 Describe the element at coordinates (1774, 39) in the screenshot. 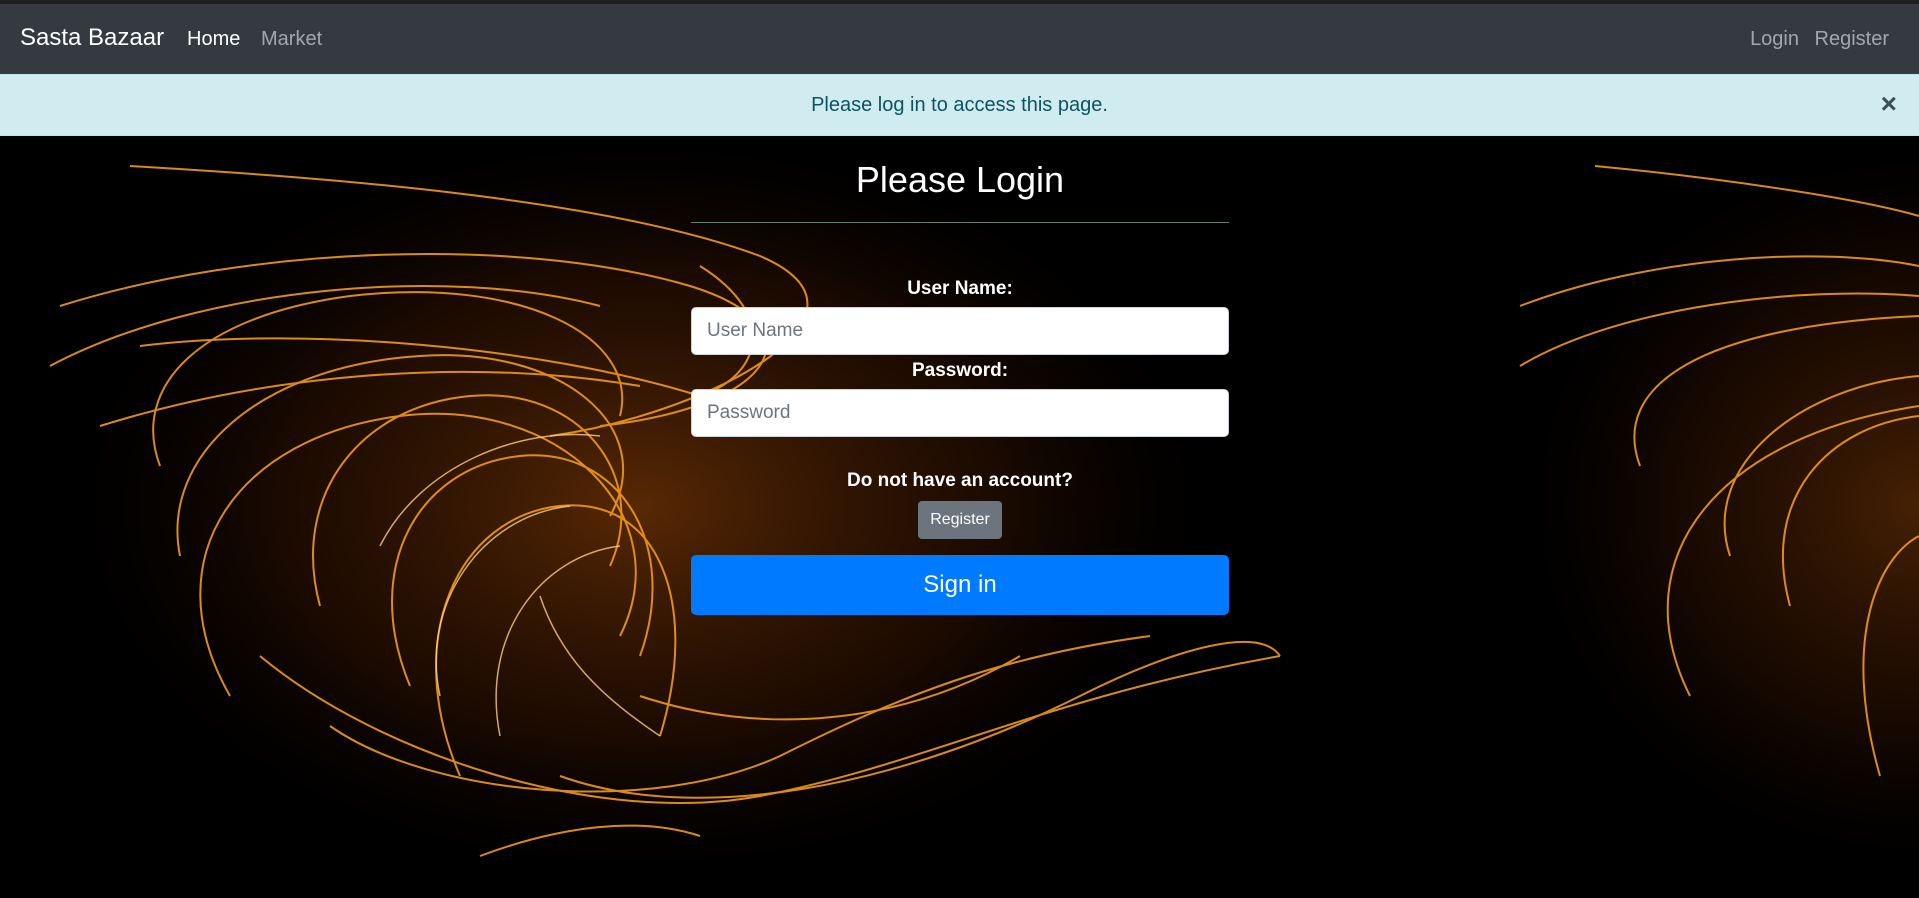

I see `nav-login-link: Login` at that location.